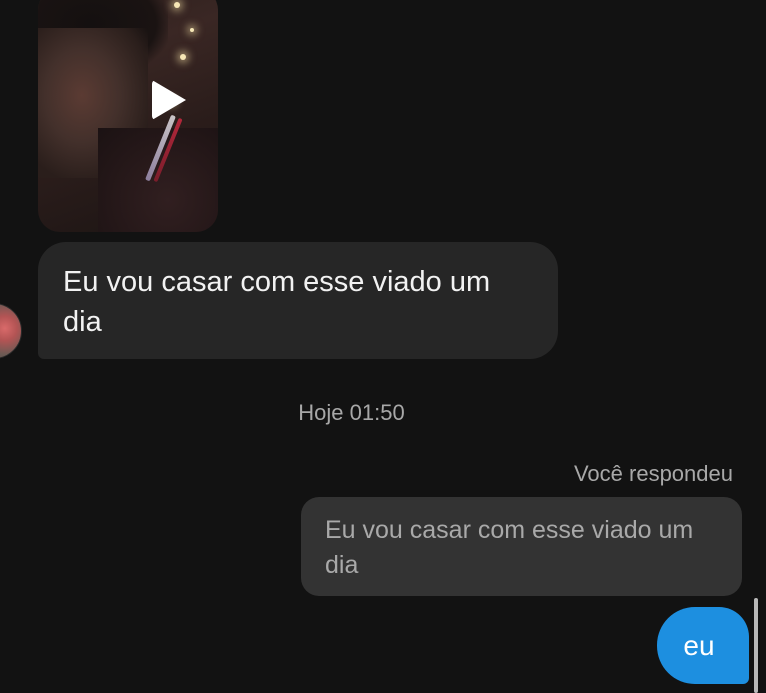  I want to click on reply-indicator-bar, so click(756, 645).